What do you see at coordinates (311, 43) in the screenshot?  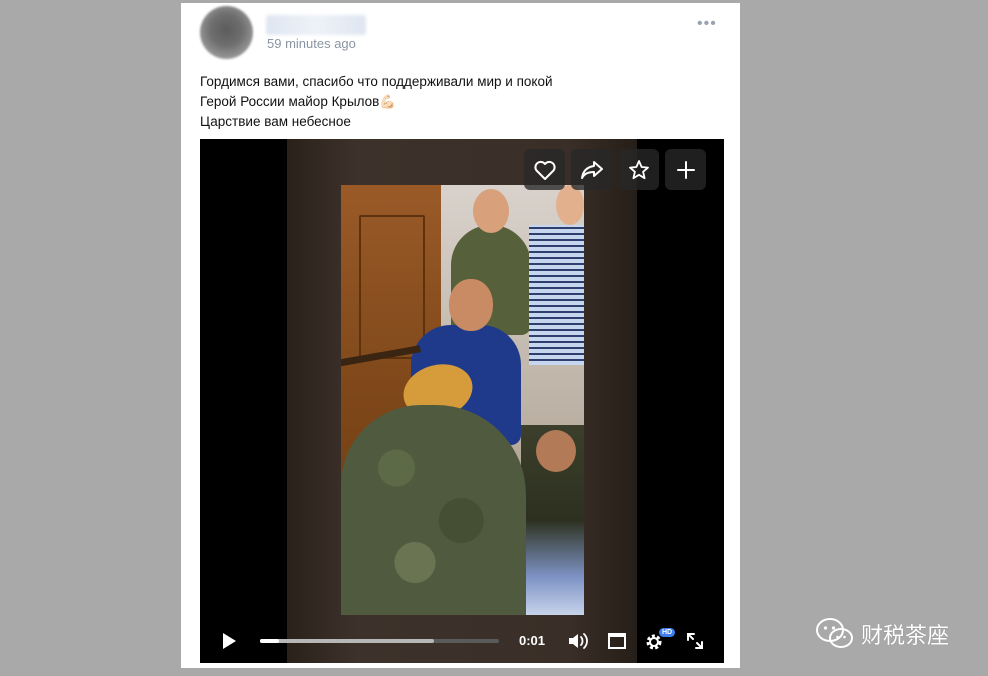 I see `post-timestamp: 59 minutes ago` at bounding box center [311, 43].